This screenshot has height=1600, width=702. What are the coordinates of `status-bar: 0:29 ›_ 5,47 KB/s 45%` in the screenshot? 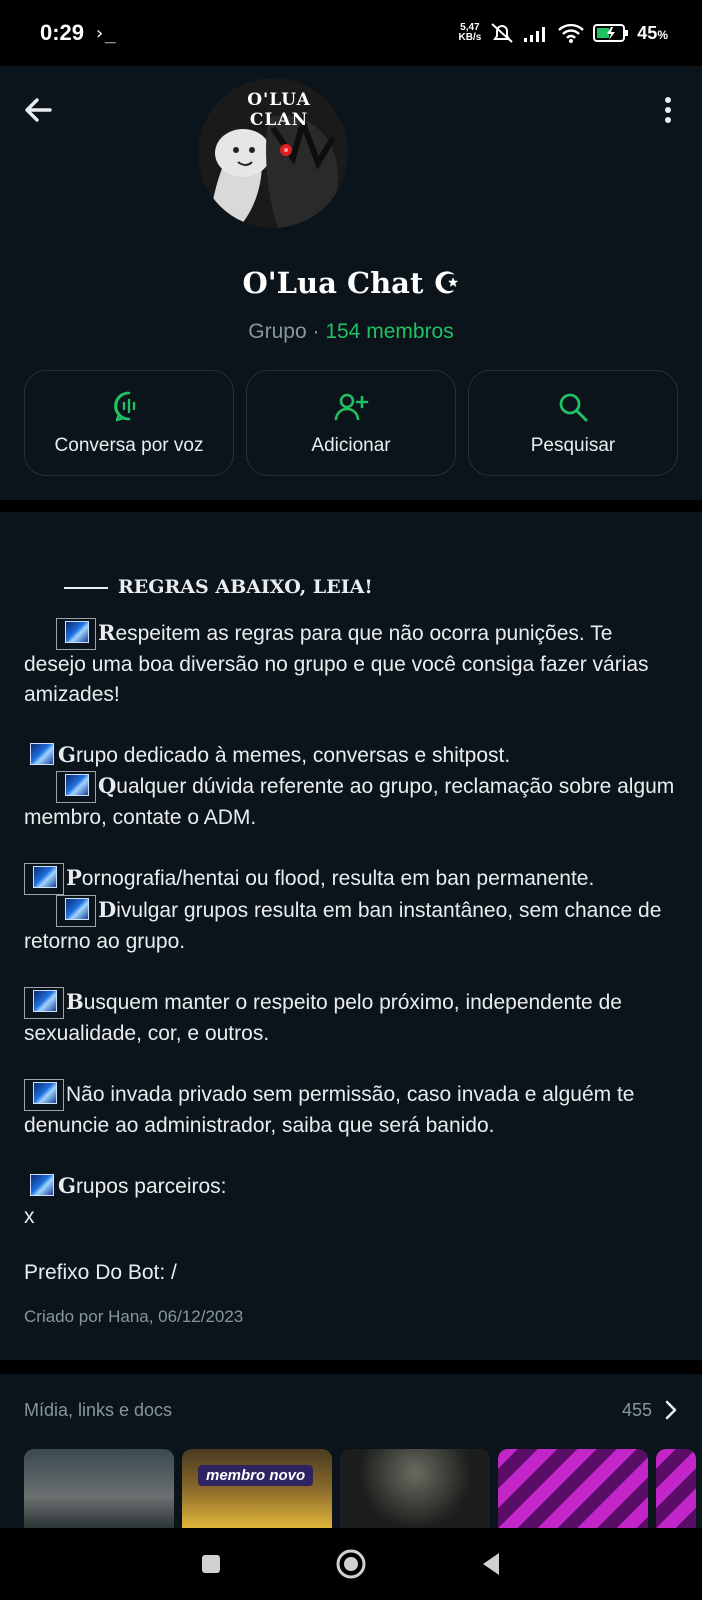 It's located at (351, 33).